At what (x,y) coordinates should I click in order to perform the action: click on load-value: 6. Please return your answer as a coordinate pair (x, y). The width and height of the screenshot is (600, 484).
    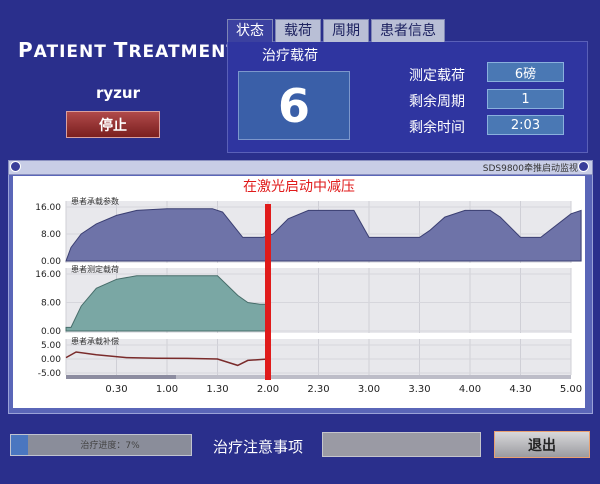
    Looking at the image, I should click on (294, 105).